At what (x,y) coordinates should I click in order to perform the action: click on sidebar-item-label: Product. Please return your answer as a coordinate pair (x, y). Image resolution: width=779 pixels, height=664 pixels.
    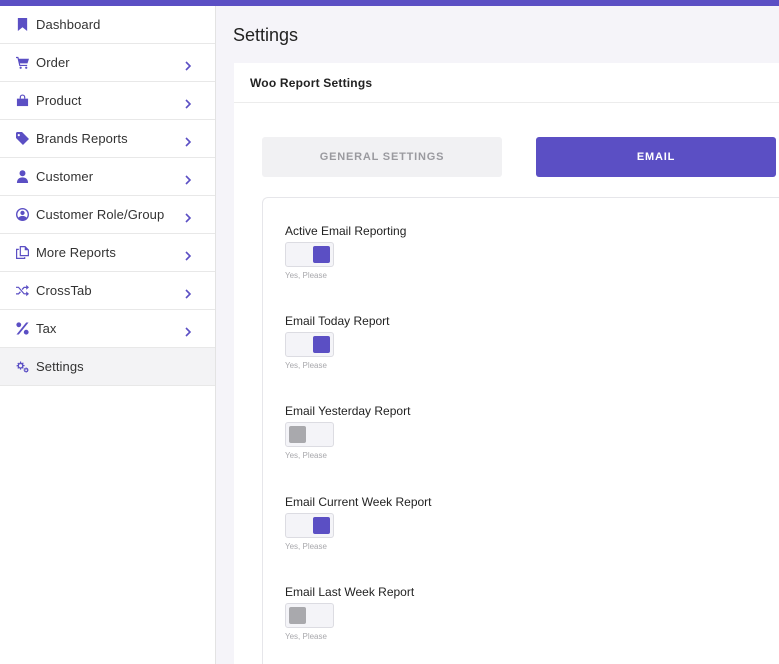
    Looking at the image, I should click on (59, 100).